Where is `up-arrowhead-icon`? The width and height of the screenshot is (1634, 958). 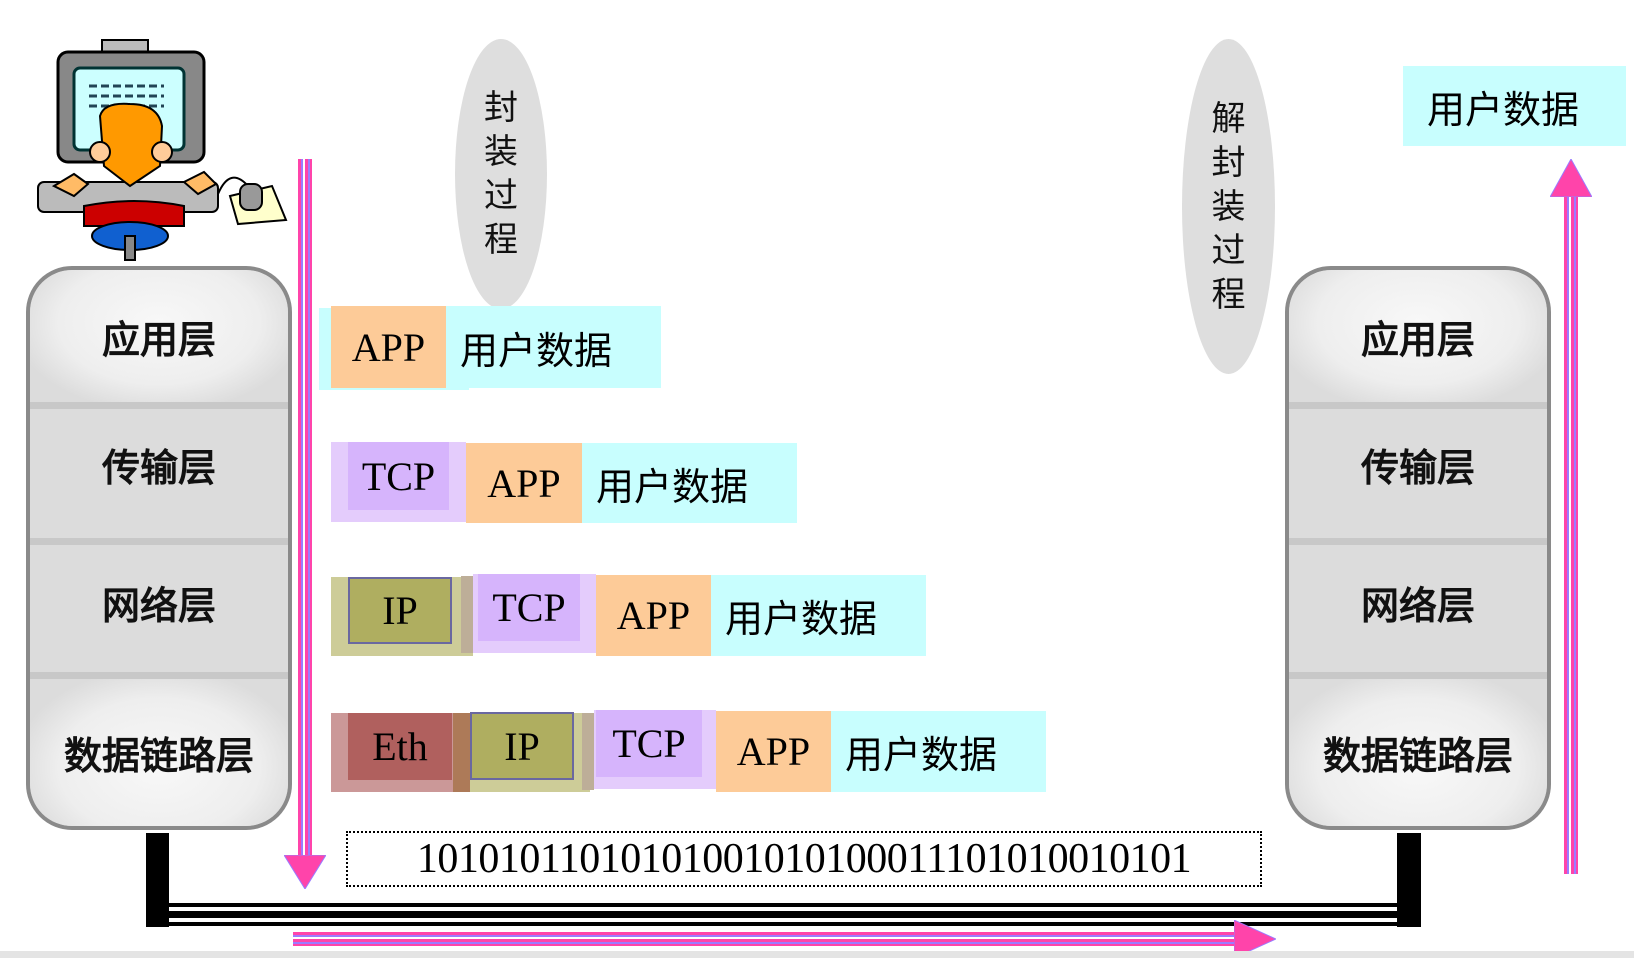
up-arrowhead-icon is located at coordinates (1571, 178).